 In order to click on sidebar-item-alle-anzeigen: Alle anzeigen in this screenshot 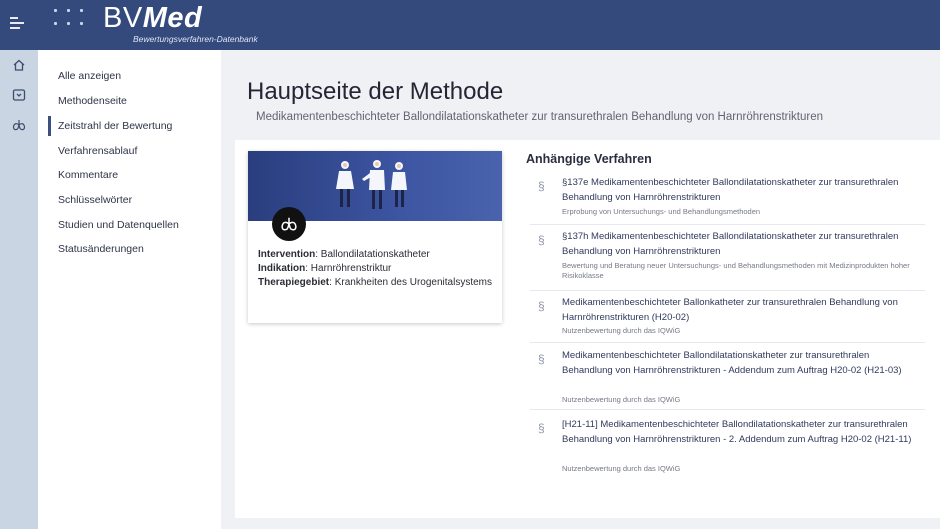, I will do `click(89, 76)`.